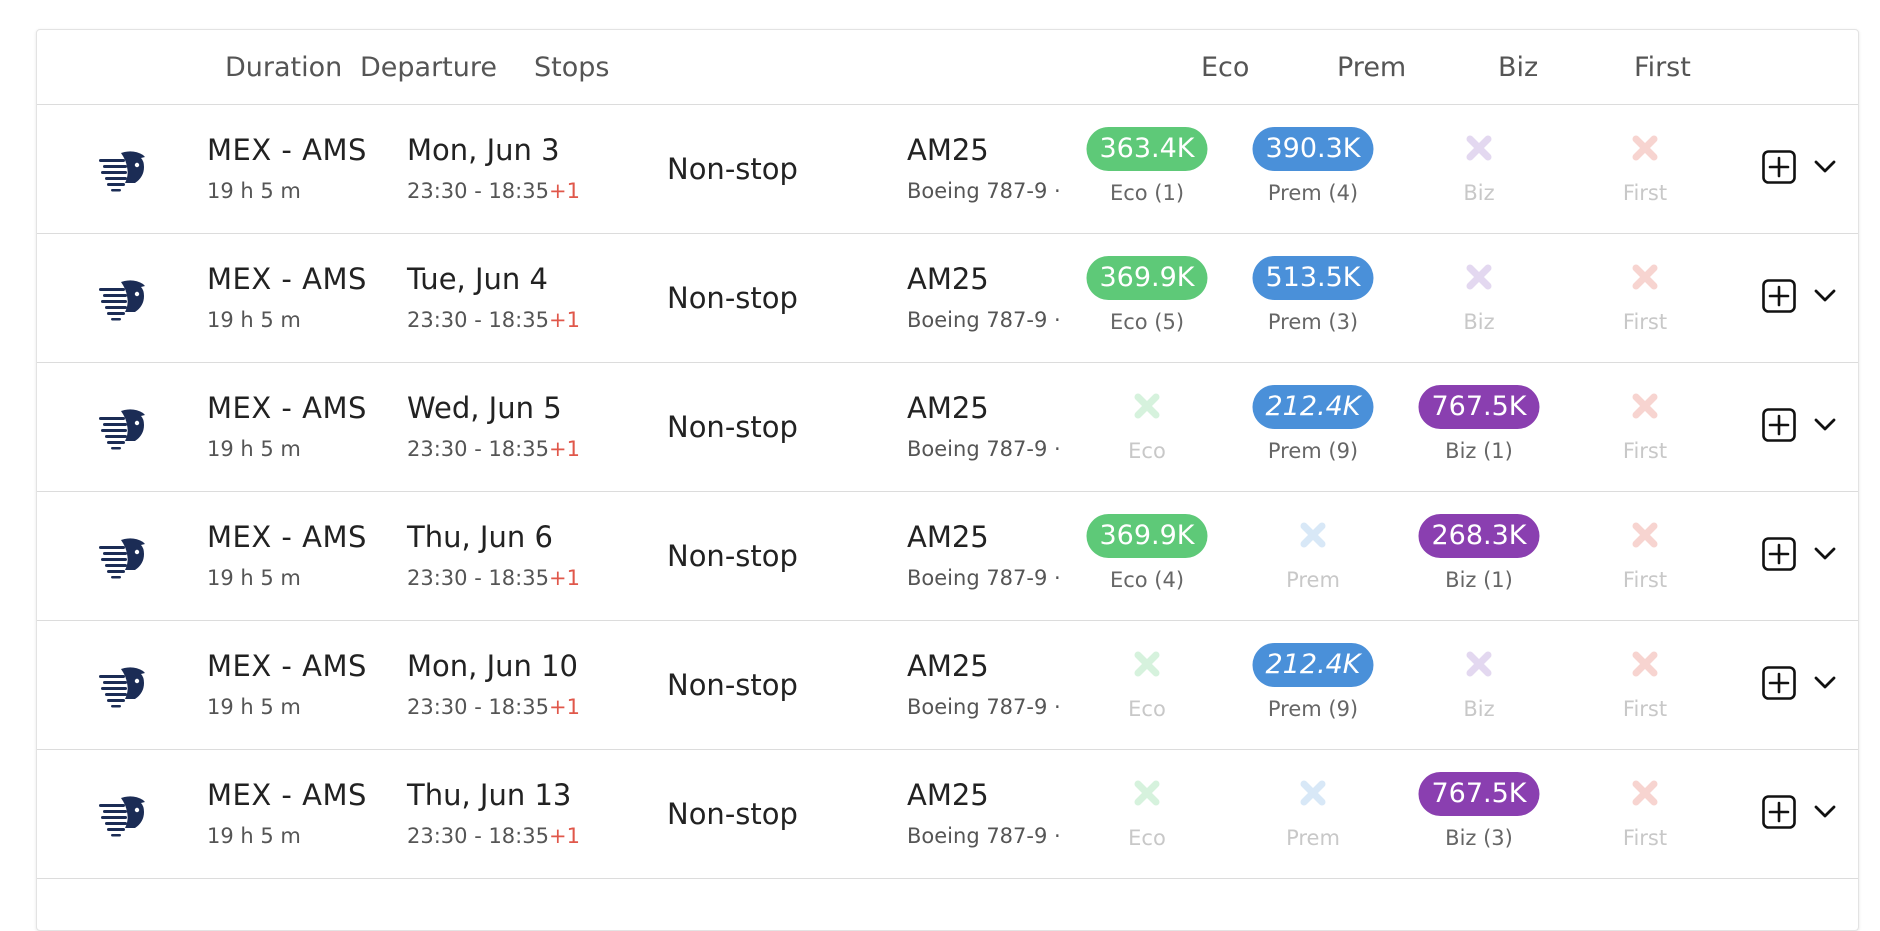 The width and height of the screenshot is (1880, 931). I want to click on prem-price-badge: 390.3K, so click(1313, 149).